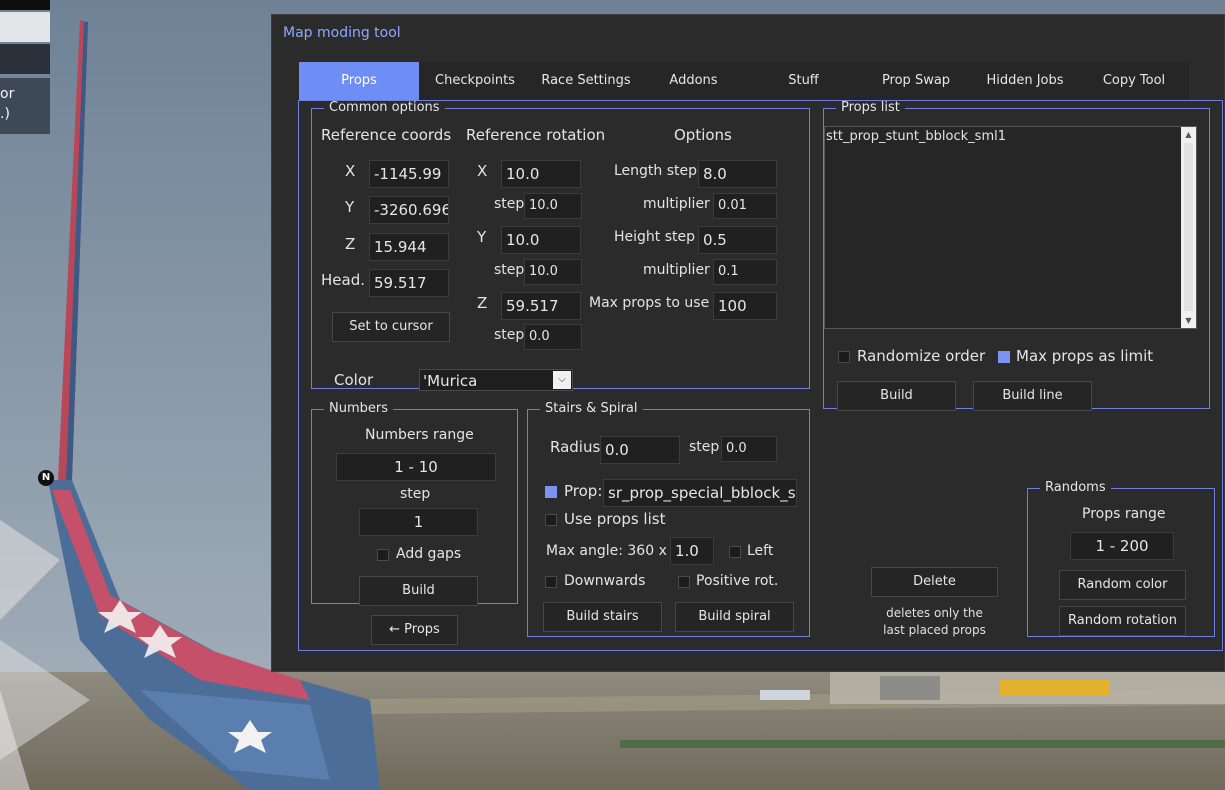  I want to click on tab-copy-tool: Copy Tool, so click(1134, 81).